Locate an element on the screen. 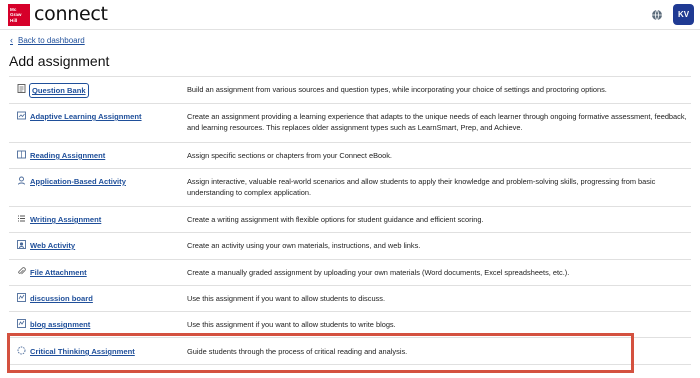 The width and height of the screenshot is (700, 378). connect-brand: connect is located at coordinates (71, 14).